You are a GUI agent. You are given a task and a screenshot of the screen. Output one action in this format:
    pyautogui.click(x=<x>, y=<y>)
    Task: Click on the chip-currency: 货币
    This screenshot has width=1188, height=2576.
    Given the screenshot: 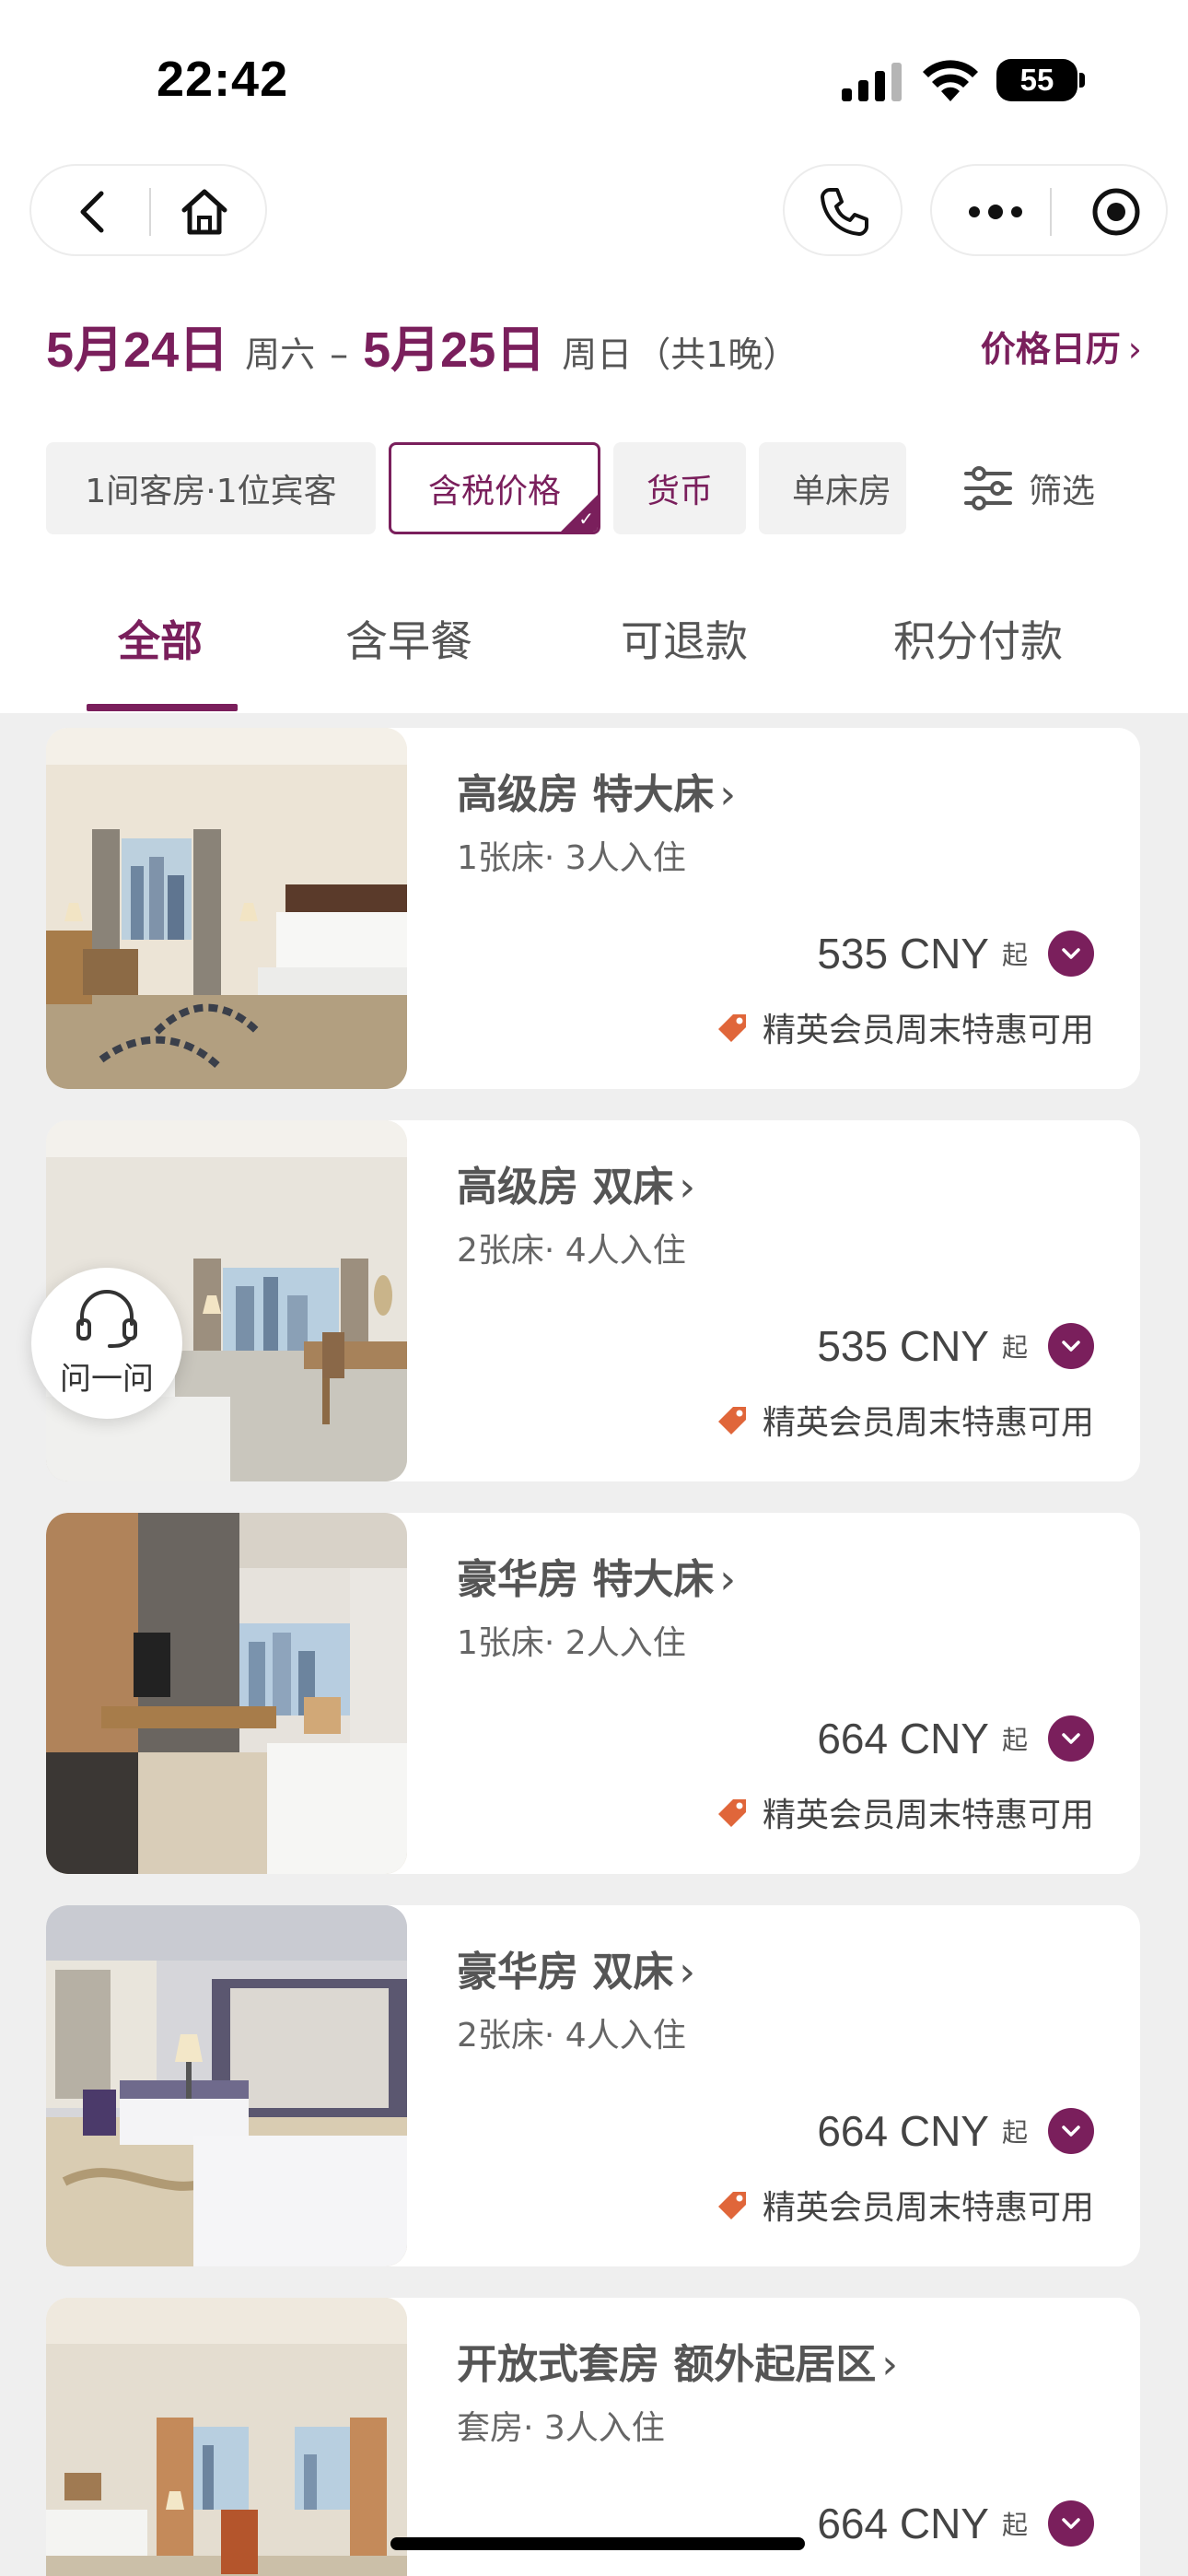 What is the action you would take?
    pyautogui.click(x=679, y=488)
    